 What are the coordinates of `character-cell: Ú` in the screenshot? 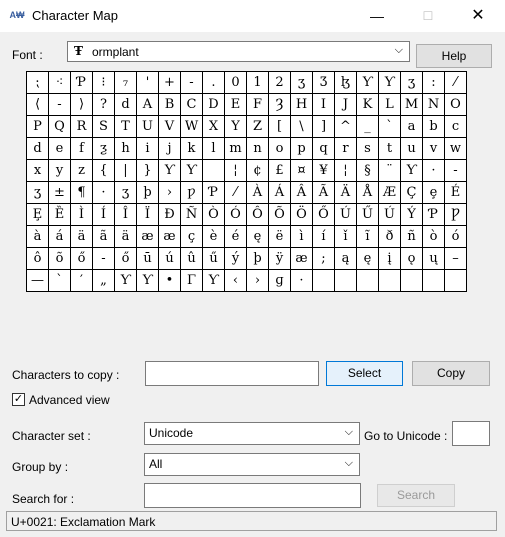 It's located at (390, 215).